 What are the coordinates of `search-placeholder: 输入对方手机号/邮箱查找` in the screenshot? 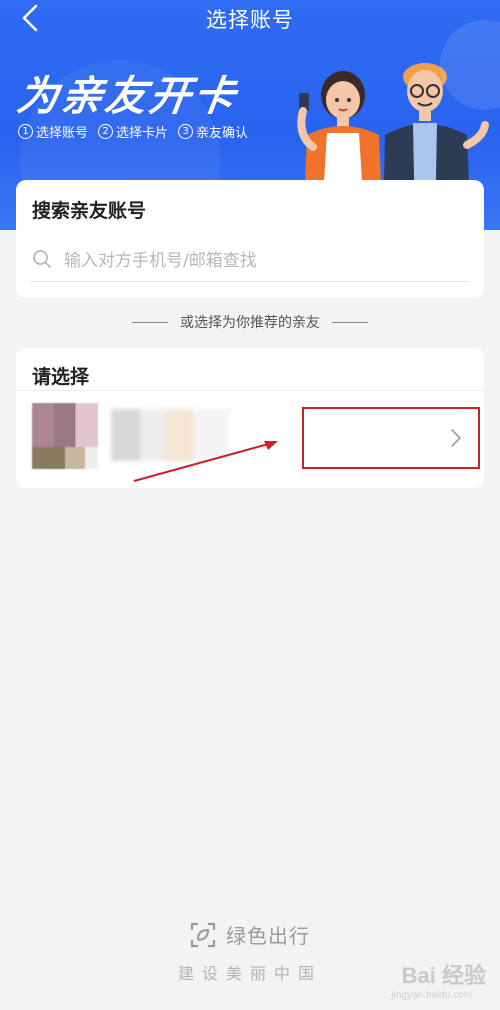 It's located at (160, 261).